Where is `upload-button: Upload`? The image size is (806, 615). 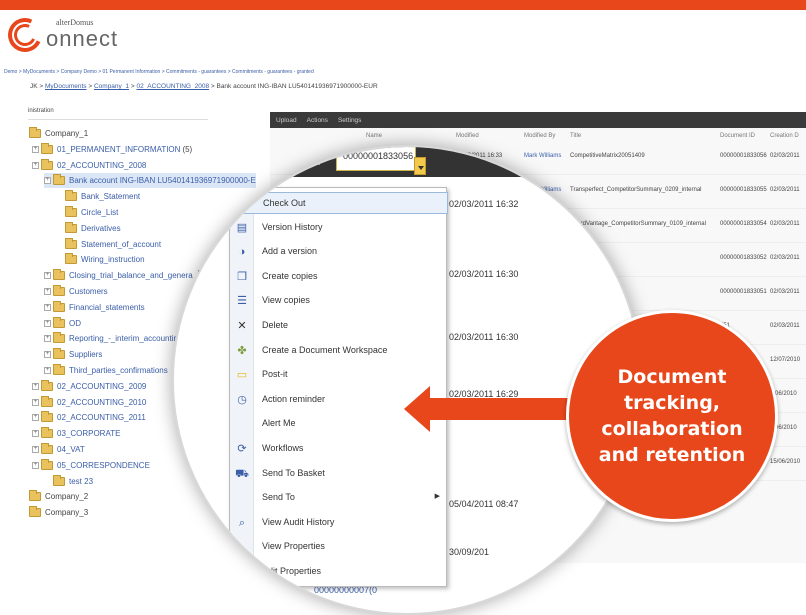
upload-button: Upload is located at coordinates (286, 120).